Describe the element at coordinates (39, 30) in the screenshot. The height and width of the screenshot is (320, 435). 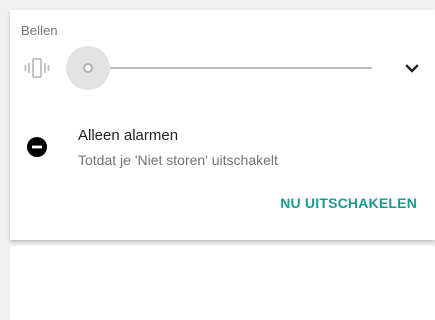
I see `volume-stream-label: Bellen` at that location.